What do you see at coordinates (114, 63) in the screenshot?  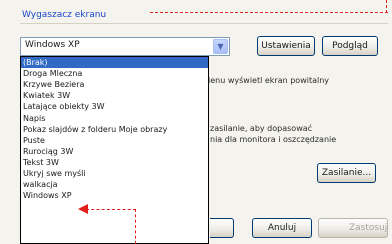 I see `list-item: (Brak)` at bounding box center [114, 63].